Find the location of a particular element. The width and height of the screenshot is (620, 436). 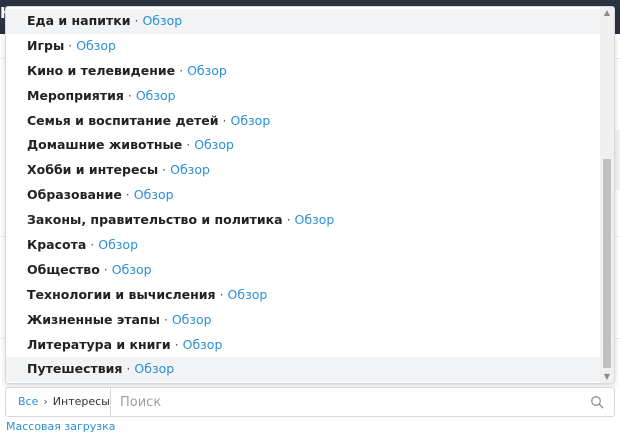

breadcrumb: Все › Интересы is located at coordinates (58, 402).